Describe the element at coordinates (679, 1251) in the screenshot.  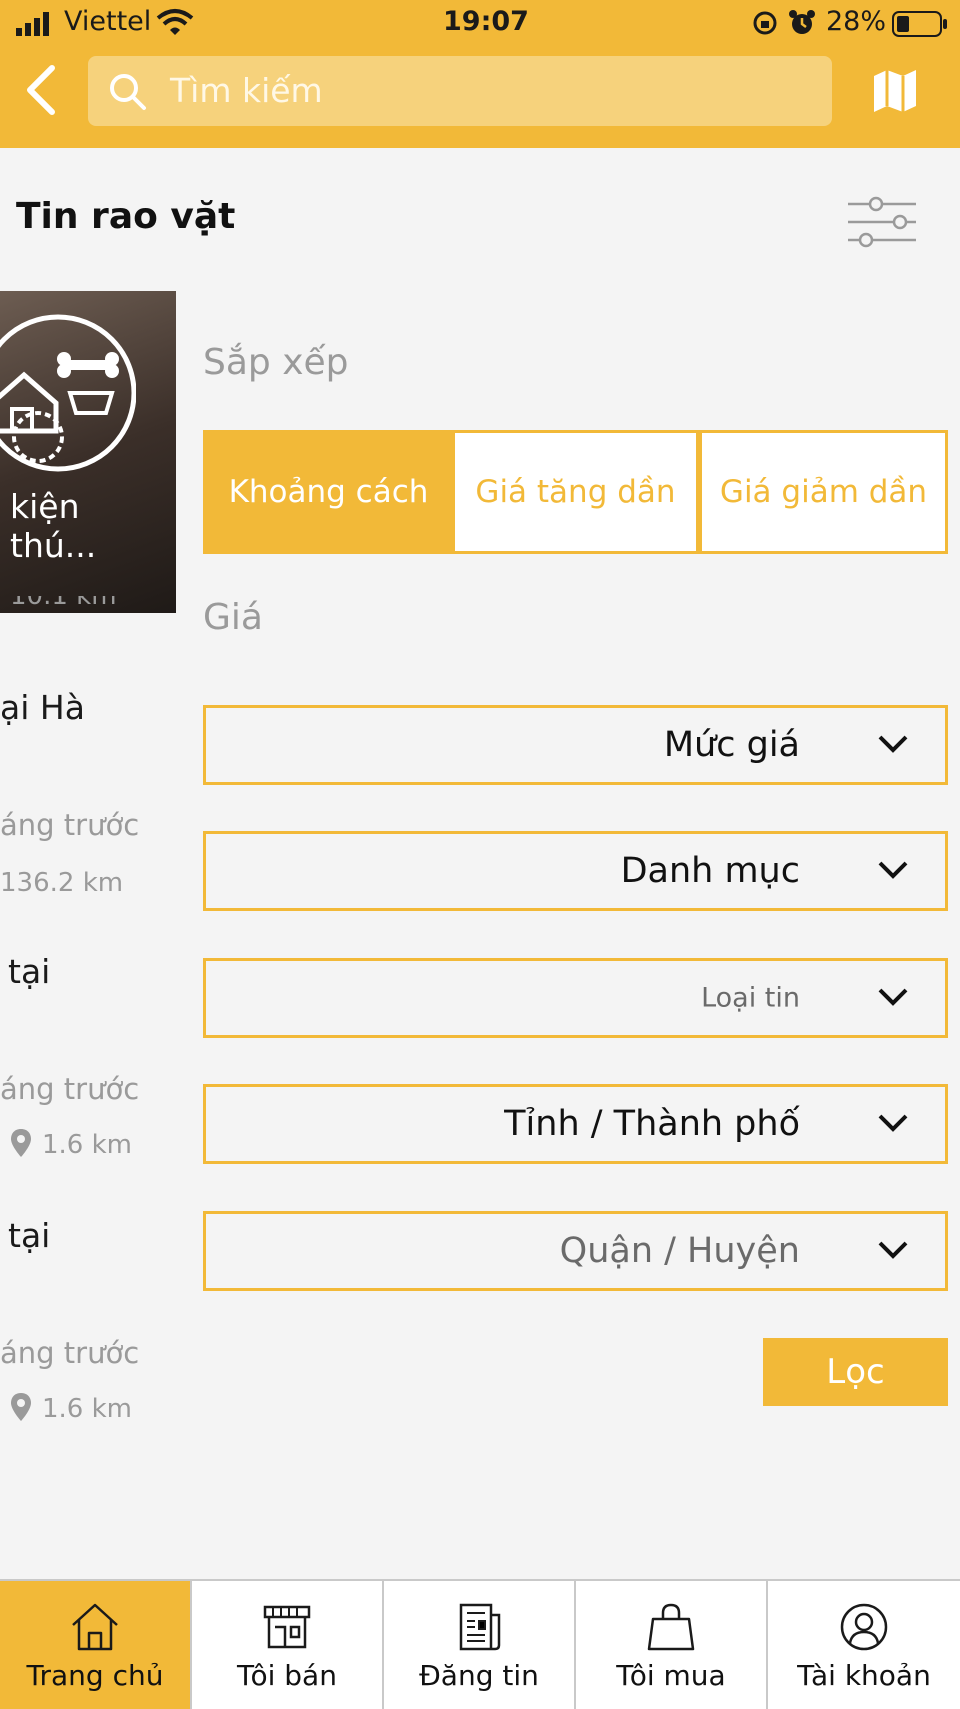
I see `select-value: Quận / Huyện` at that location.